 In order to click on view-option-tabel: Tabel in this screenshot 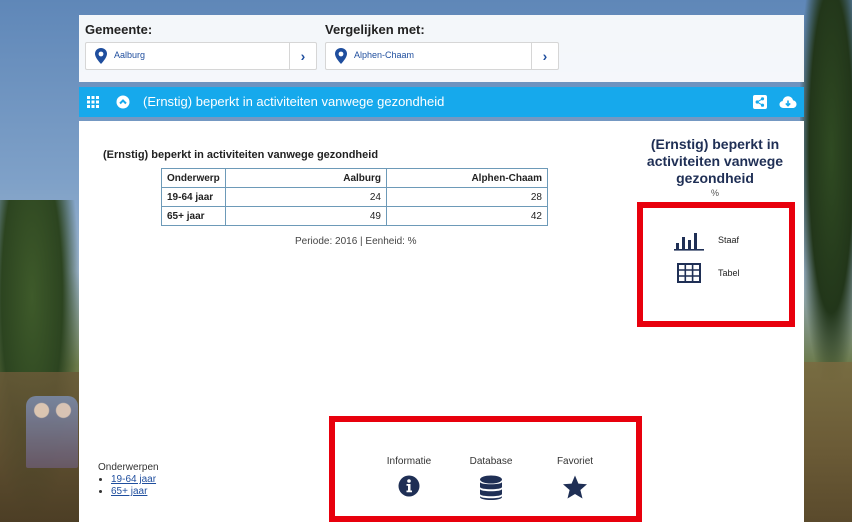, I will do `click(708, 273)`.